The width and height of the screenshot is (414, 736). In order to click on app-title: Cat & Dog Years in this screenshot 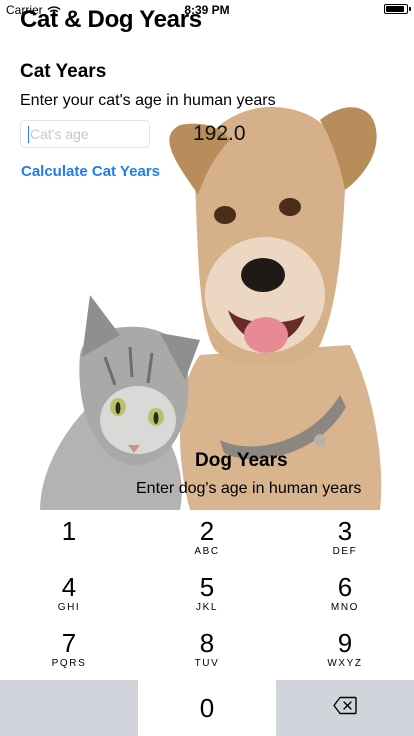, I will do `click(111, 19)`.